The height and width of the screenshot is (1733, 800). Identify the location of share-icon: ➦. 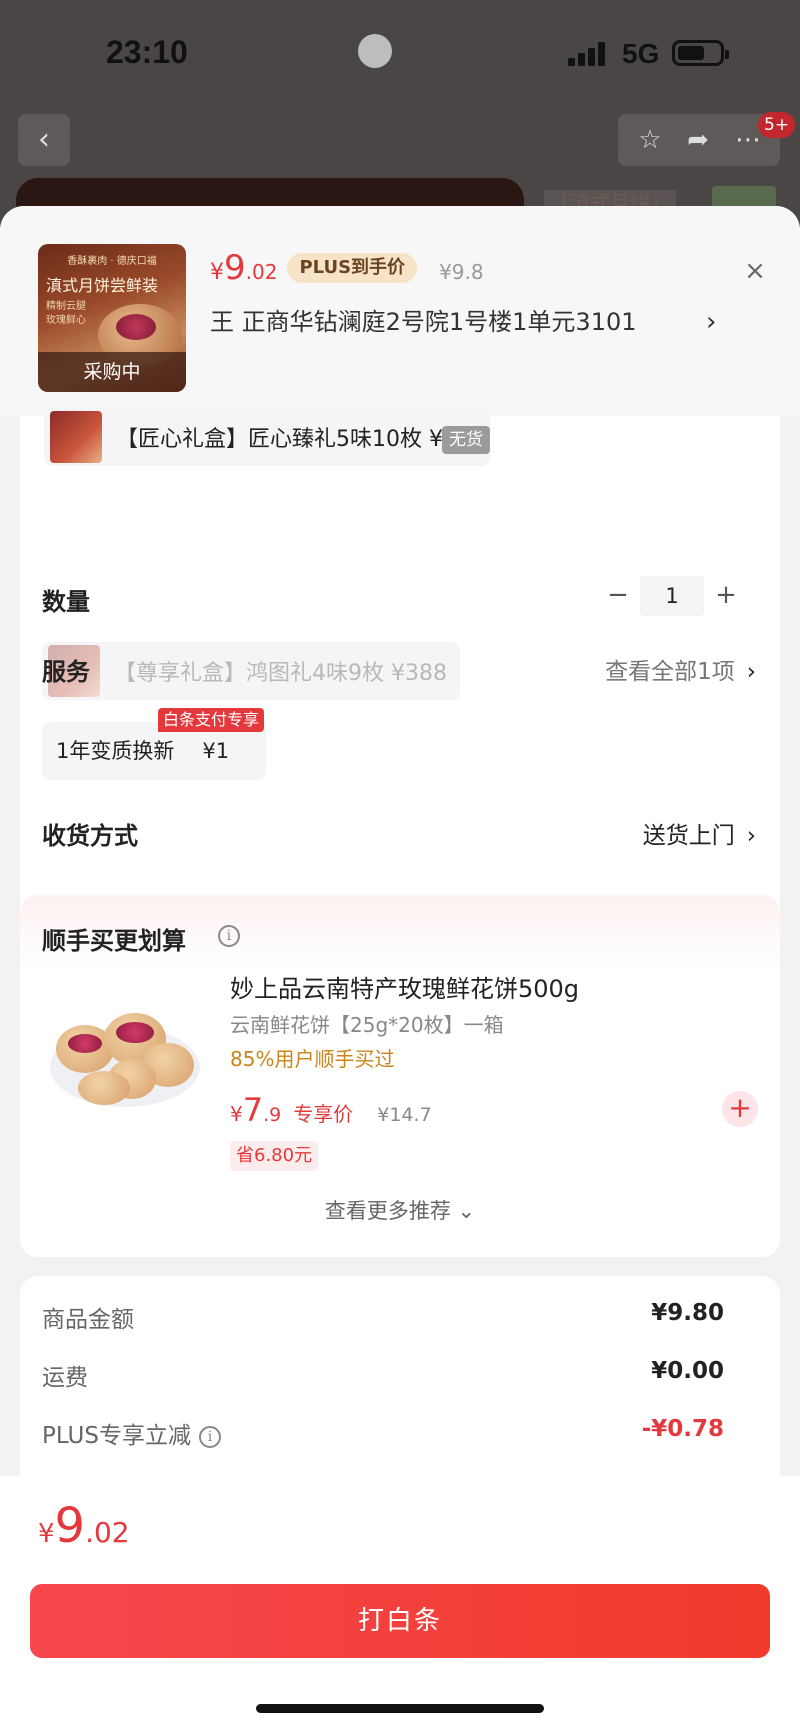
(698, 140).